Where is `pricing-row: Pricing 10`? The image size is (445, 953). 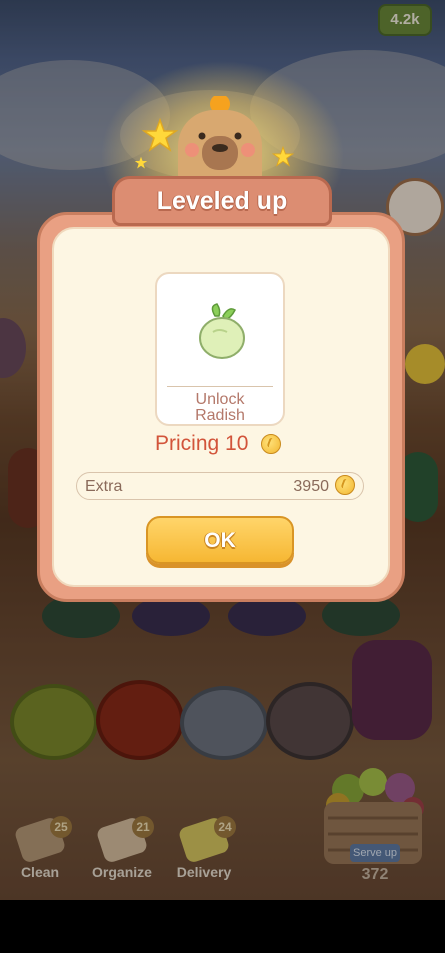 pricing-row: Pricing 10 is located at coordinates (225, 445).